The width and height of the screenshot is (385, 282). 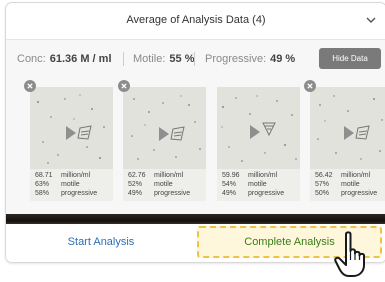 What do you see at coordinates (350, 58) in the screenshot?
I see `hide-data-button: Hide Data` at bounding box center [350, 58].